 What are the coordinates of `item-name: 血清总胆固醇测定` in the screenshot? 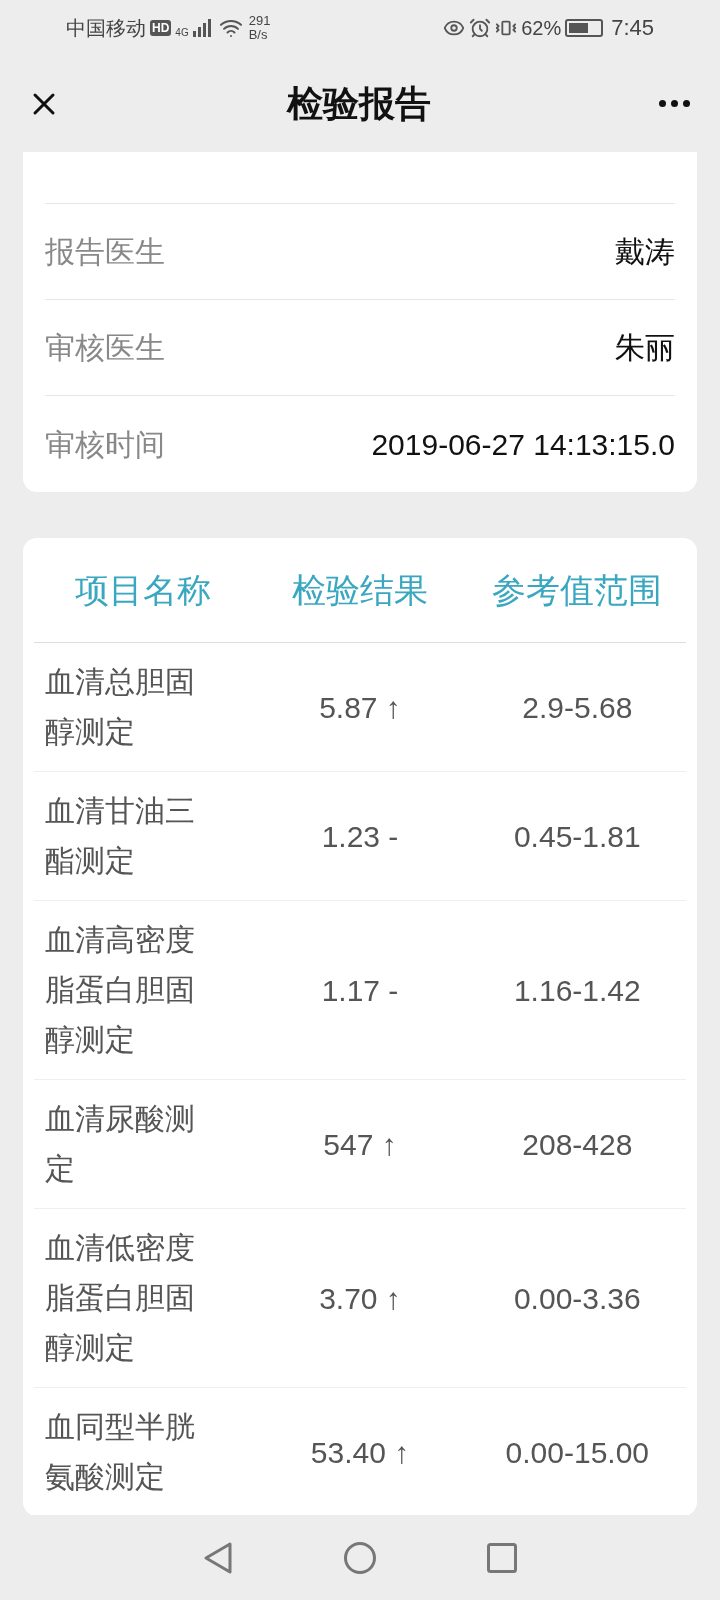 It's located at (120, 707).